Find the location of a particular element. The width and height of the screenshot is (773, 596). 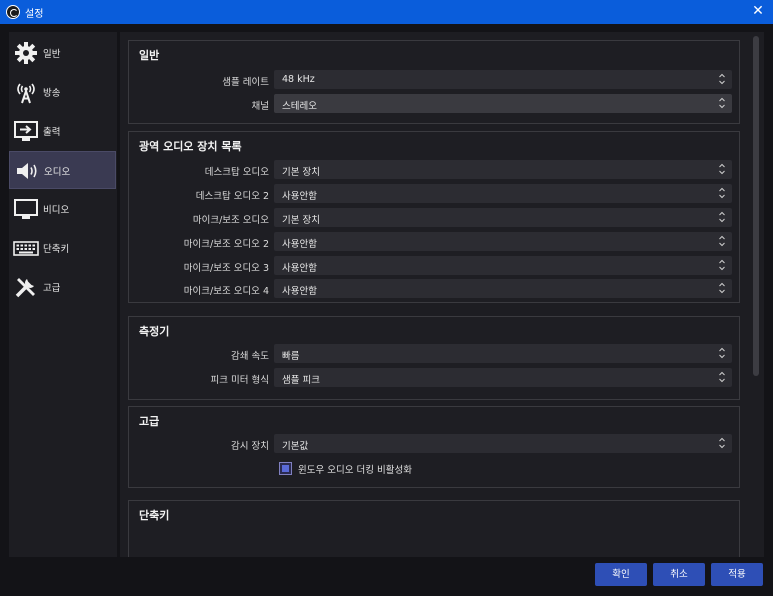

select-value: 샘플 피크 is located at coordinates (301, 380).